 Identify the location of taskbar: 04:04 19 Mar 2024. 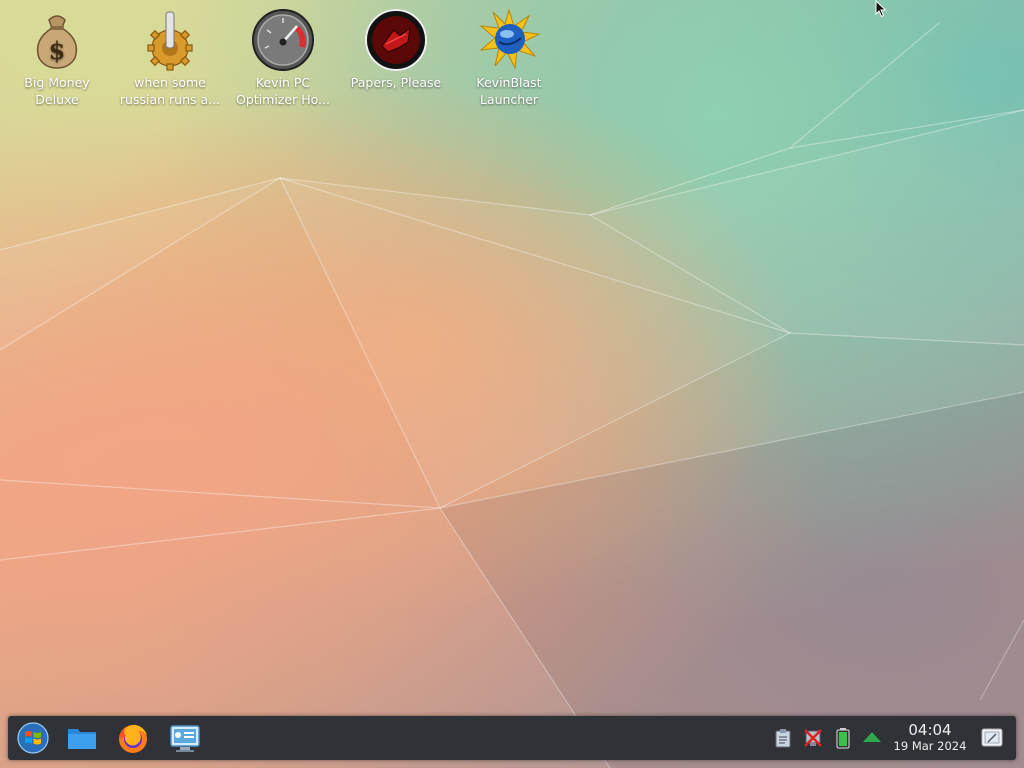
(512, 738).